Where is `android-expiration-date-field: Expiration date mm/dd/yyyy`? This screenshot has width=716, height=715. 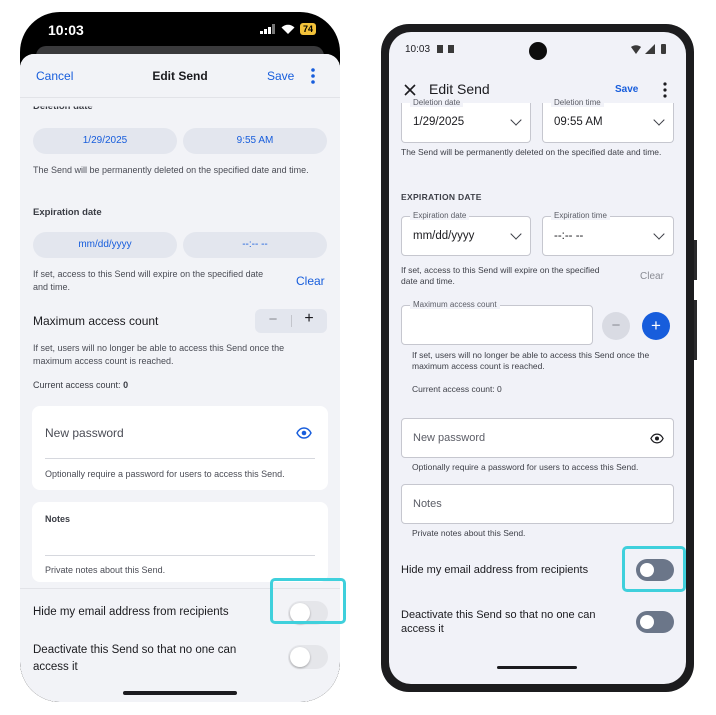
android-expiration-date-field: Expiration date mm/dd/yyyy is located at coordinates (466, 233).